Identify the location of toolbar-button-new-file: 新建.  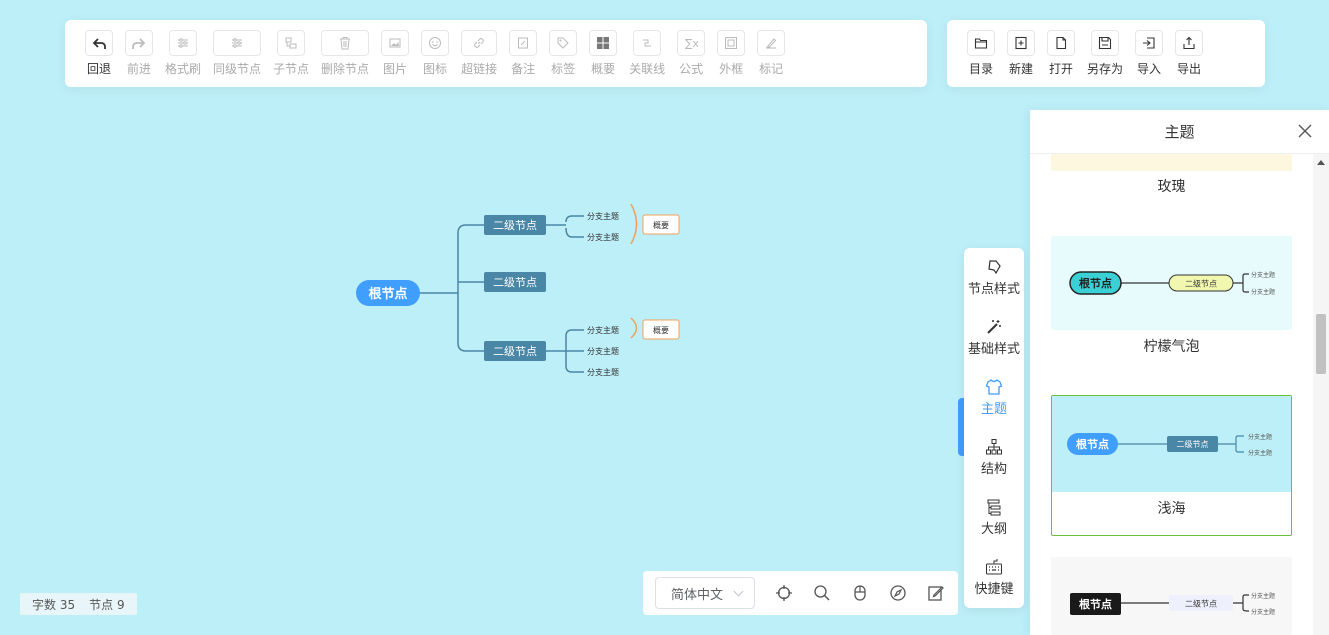
(1021, 53).